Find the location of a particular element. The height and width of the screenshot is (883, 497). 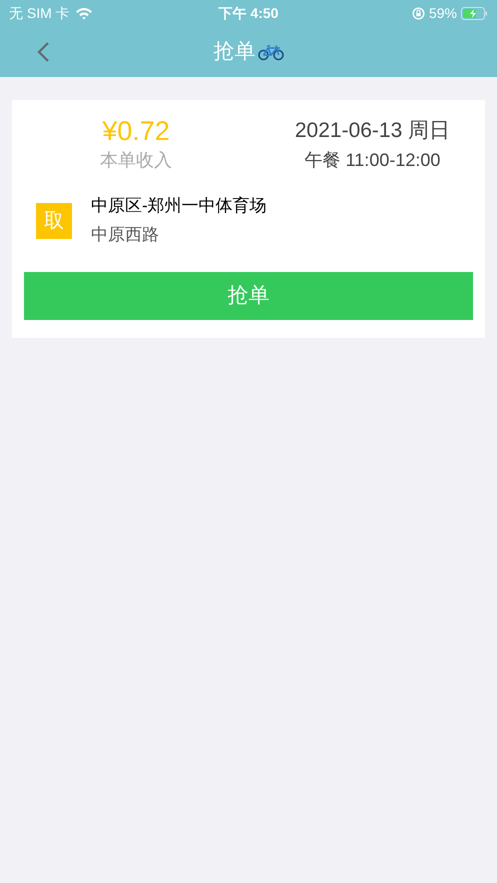

battery-percent: 59% is located at coordinates (442, 13).